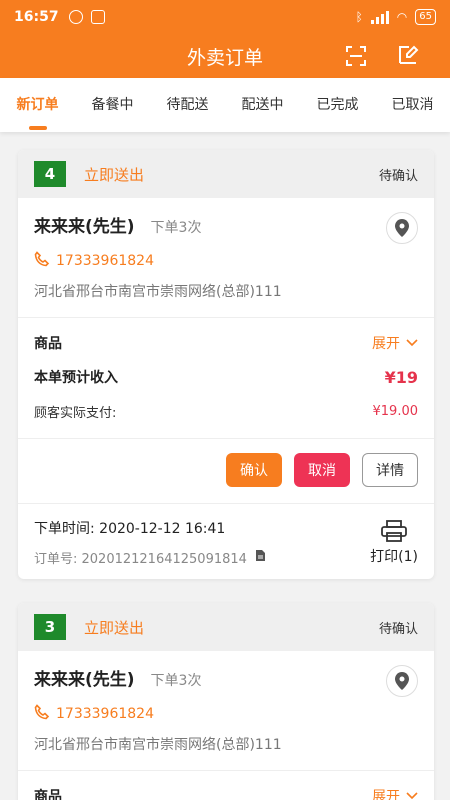 This screenshot has height=800, width=450. Describe the element at coordinates (50, 627) in the screenshot. I see `order-number-badge: 3` at that location.